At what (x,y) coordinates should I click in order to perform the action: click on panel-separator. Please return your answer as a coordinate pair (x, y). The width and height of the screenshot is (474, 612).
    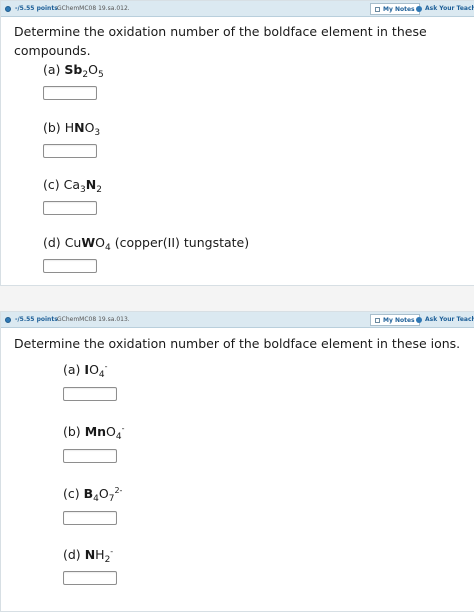
    Looking at the image, I should click on (237, 298).